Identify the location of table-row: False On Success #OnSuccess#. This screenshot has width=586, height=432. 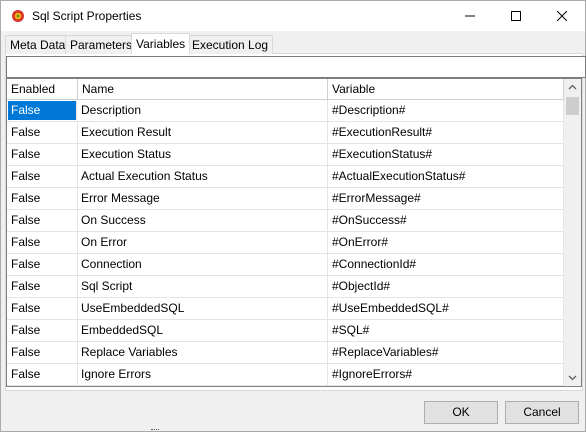
(285, 221).